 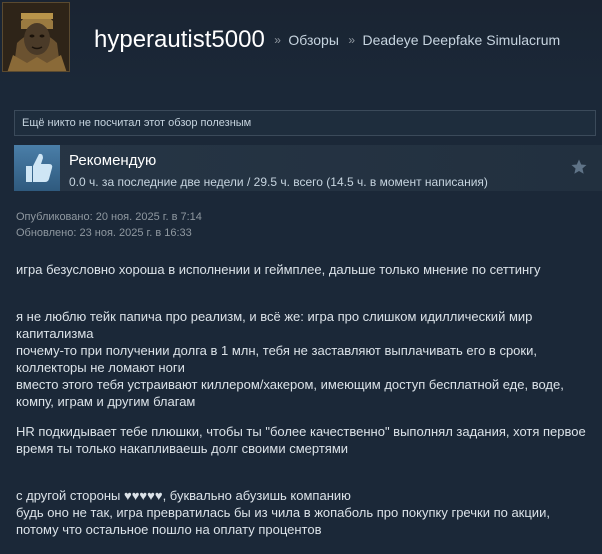 What do you see at coordinates (313, 40) in the screenshot?
I see `breadcrumb-reviews-link: Обзоры` at bounding box center [313, 40].